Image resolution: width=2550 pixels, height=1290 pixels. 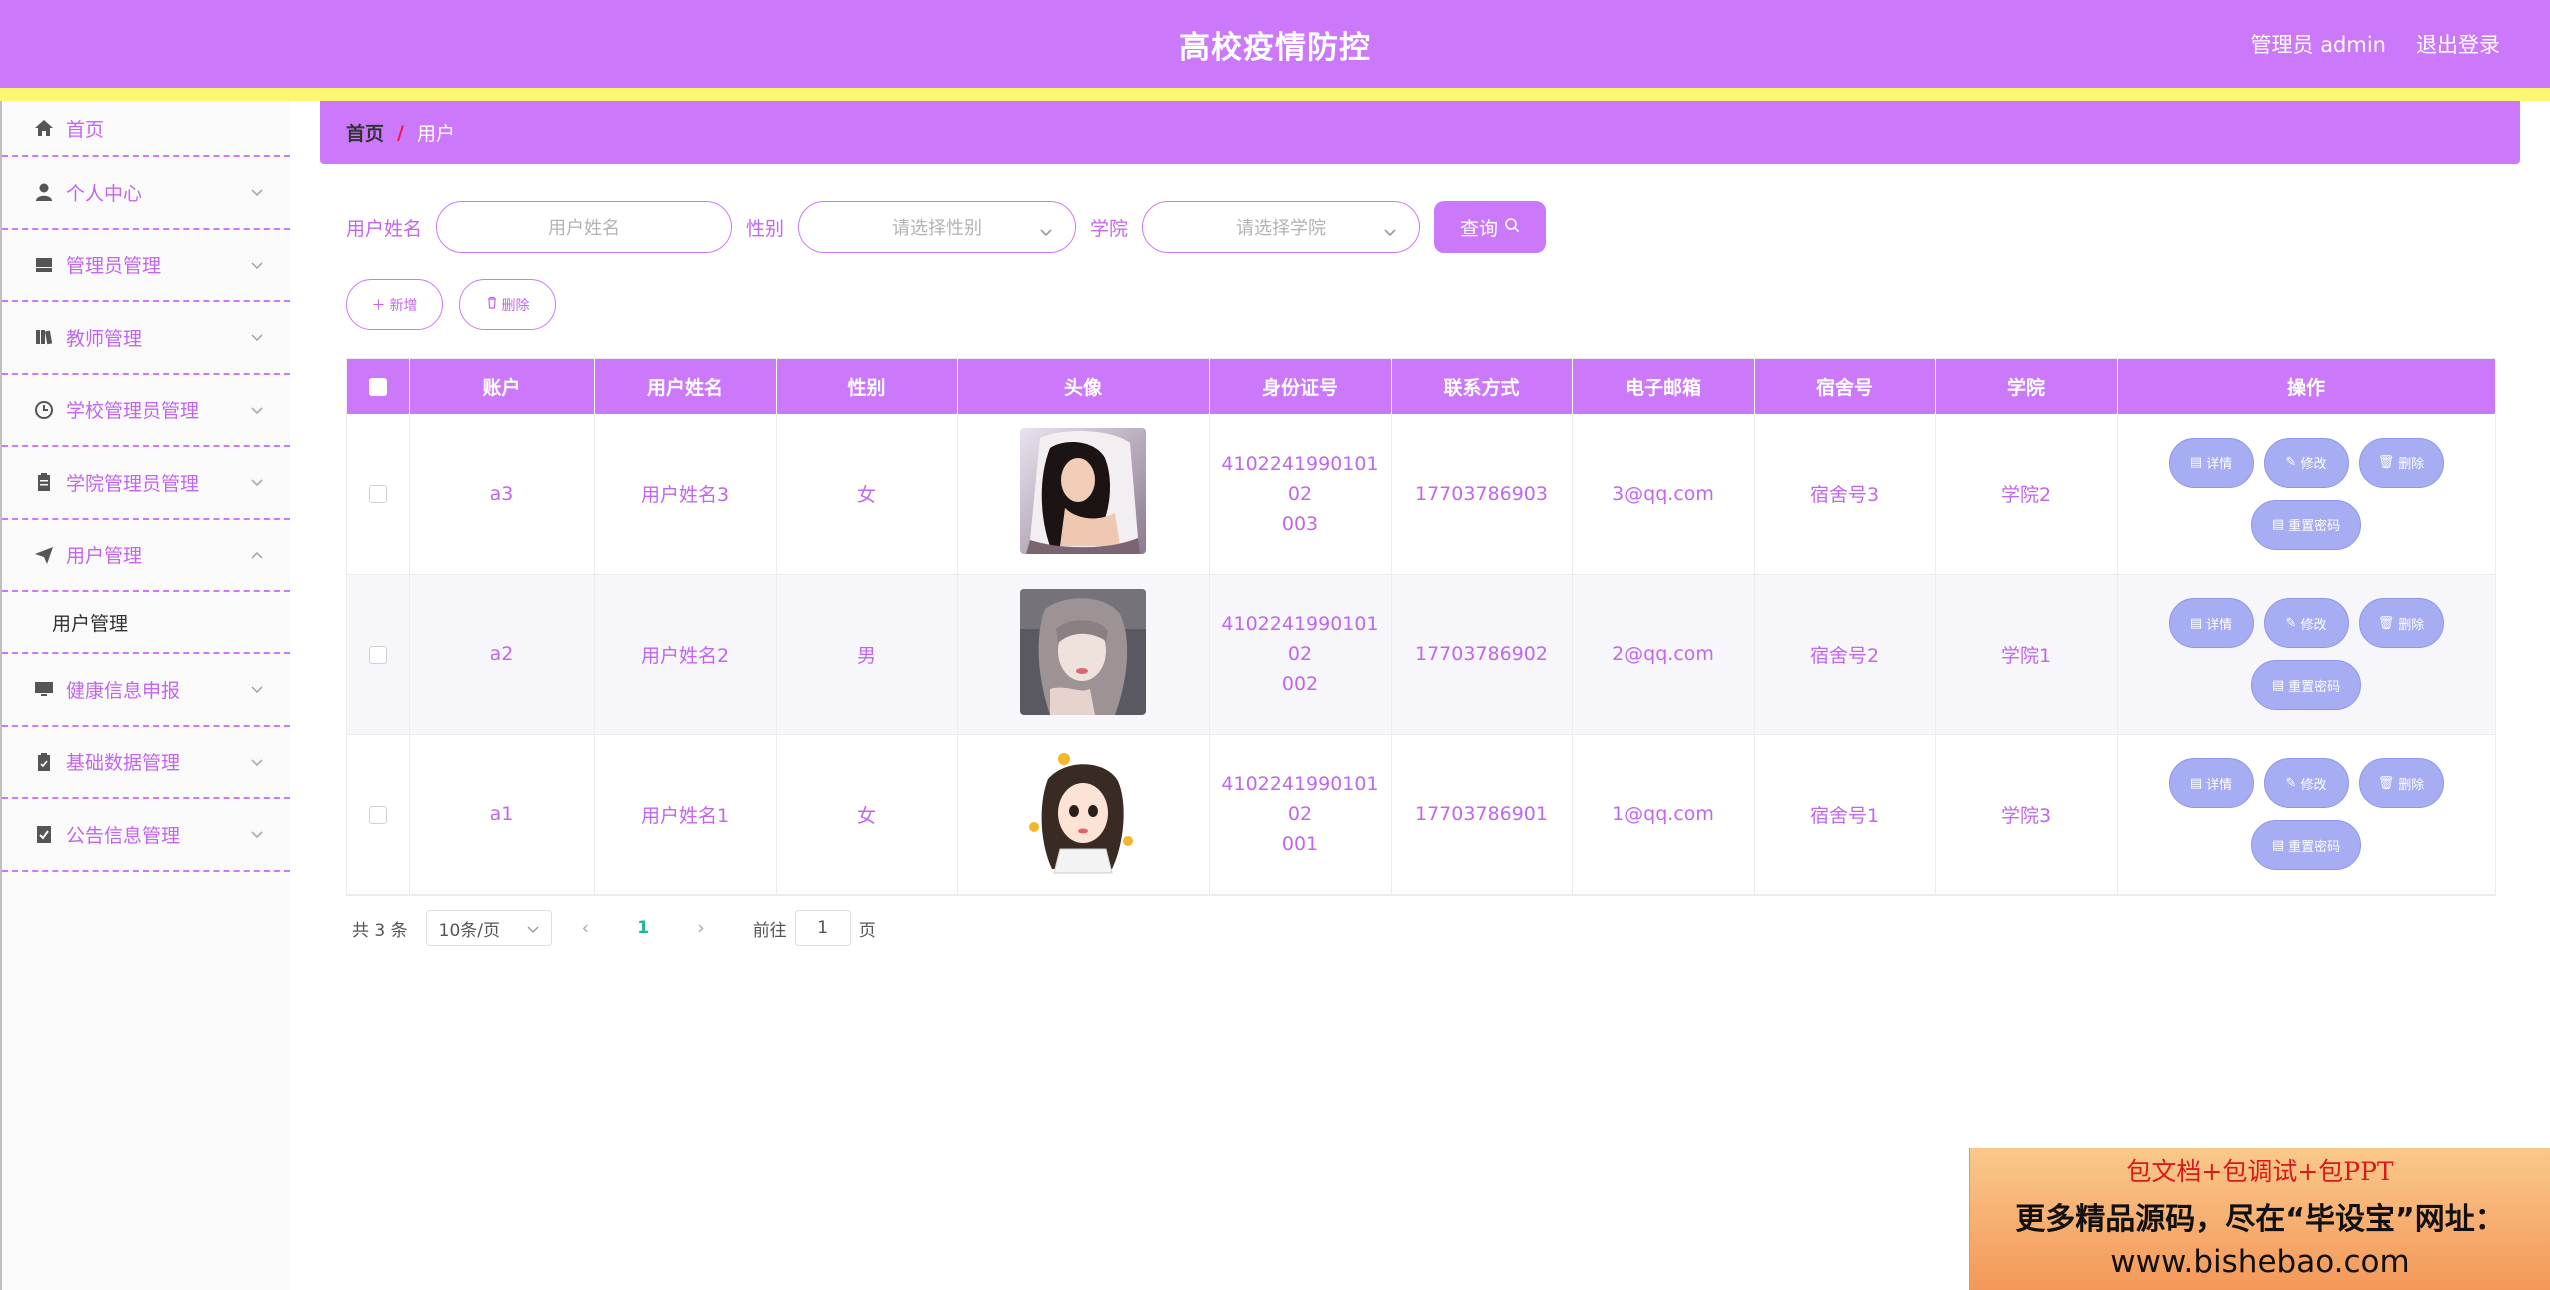 I want to click on storage-icon, so click(x=44, y=265).